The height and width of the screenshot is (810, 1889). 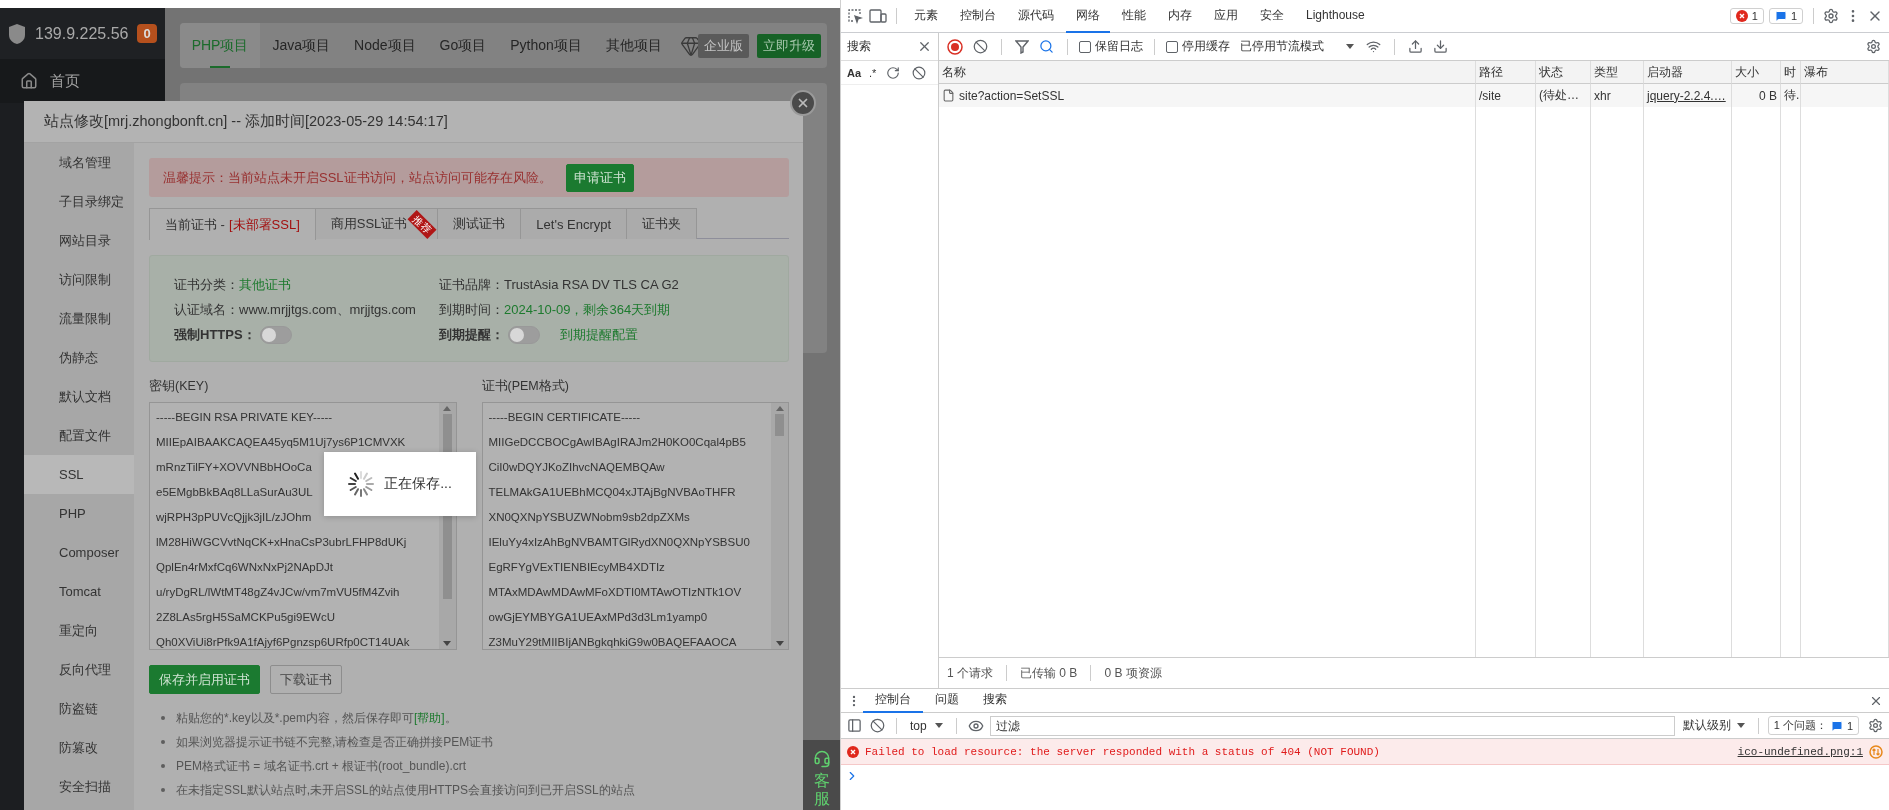 What do you see at coordinates (1746, 16) in the screenshot?
I see `error-count-button: 1` at bounding box center [1746, 16].